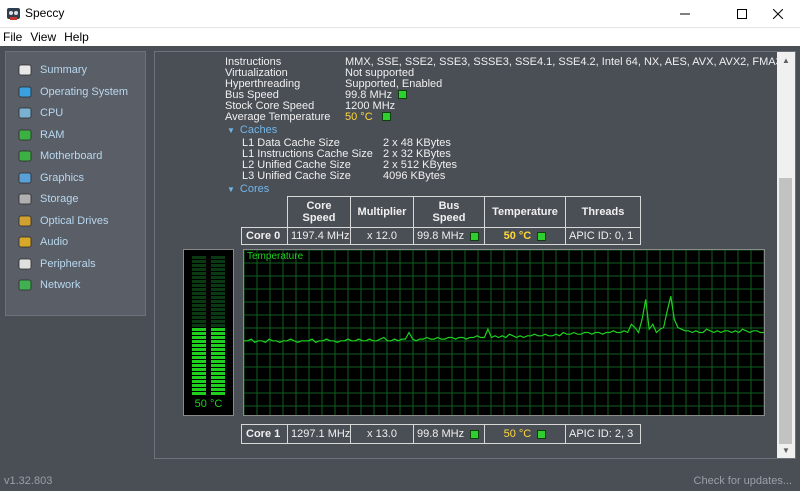  I want to click on prop-value: 50 °C, so click(368, 117).